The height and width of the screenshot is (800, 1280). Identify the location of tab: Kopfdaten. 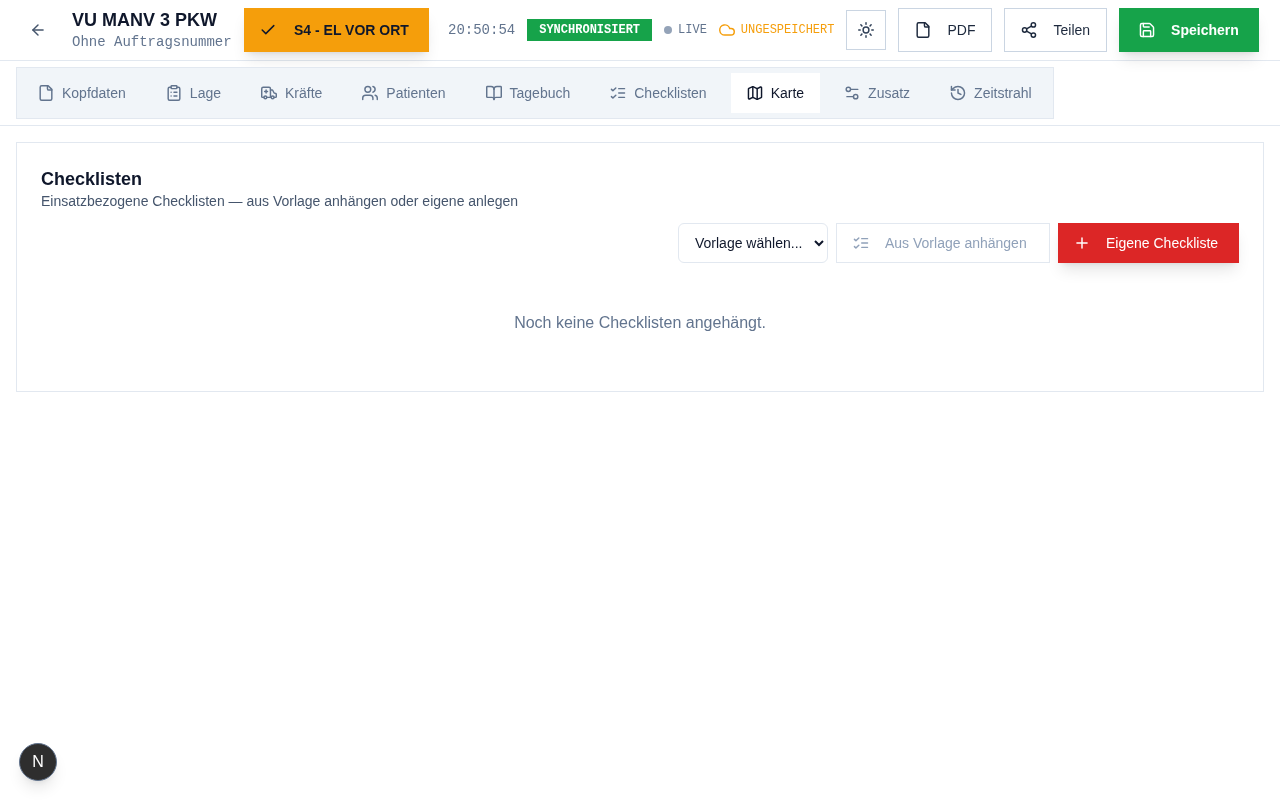
(82, 93).